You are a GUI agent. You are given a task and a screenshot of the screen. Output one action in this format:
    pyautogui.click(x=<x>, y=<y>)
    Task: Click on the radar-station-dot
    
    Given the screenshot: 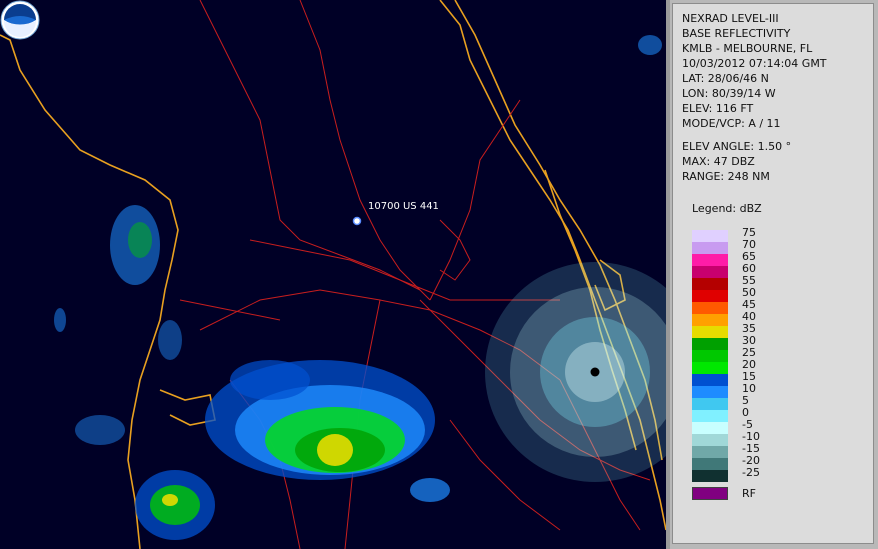 What is the action you would take?
    pyautogui.click(x=595, y=372)
    